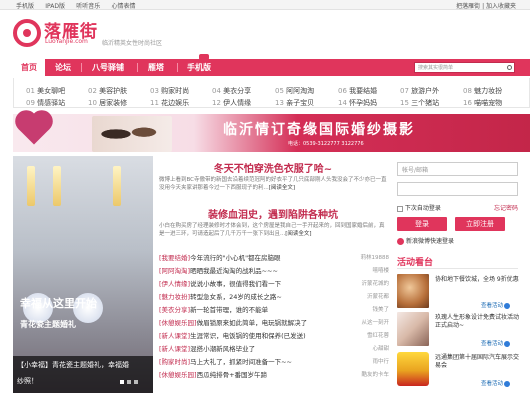 The width and height of the screenshot is (530, 400). What do you see at coordinates (107, 91) in the screenshot?
I see `category-link: 02 美容护肤` at bounding box center [107, 91].